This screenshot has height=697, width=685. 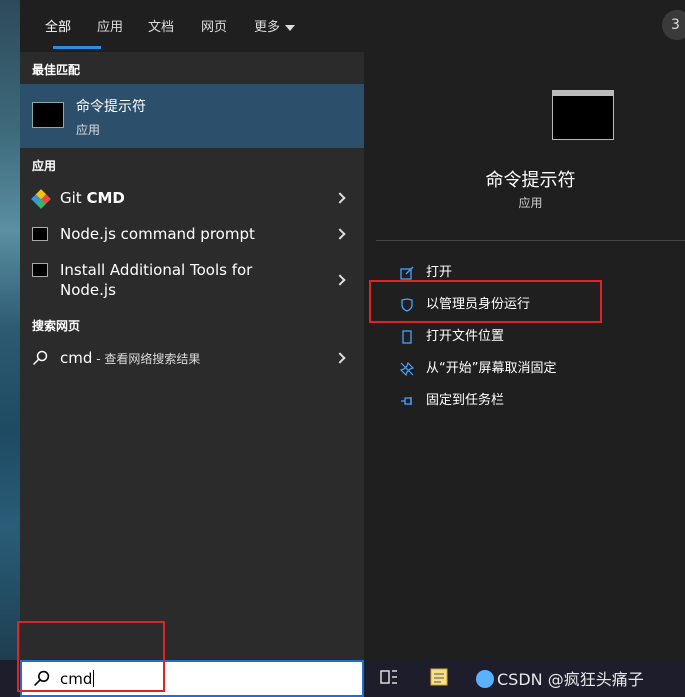 What do you see at coordinates (407, 368) in the screenshot?
I see `unpin-icon` at bounding box center [407, 368].